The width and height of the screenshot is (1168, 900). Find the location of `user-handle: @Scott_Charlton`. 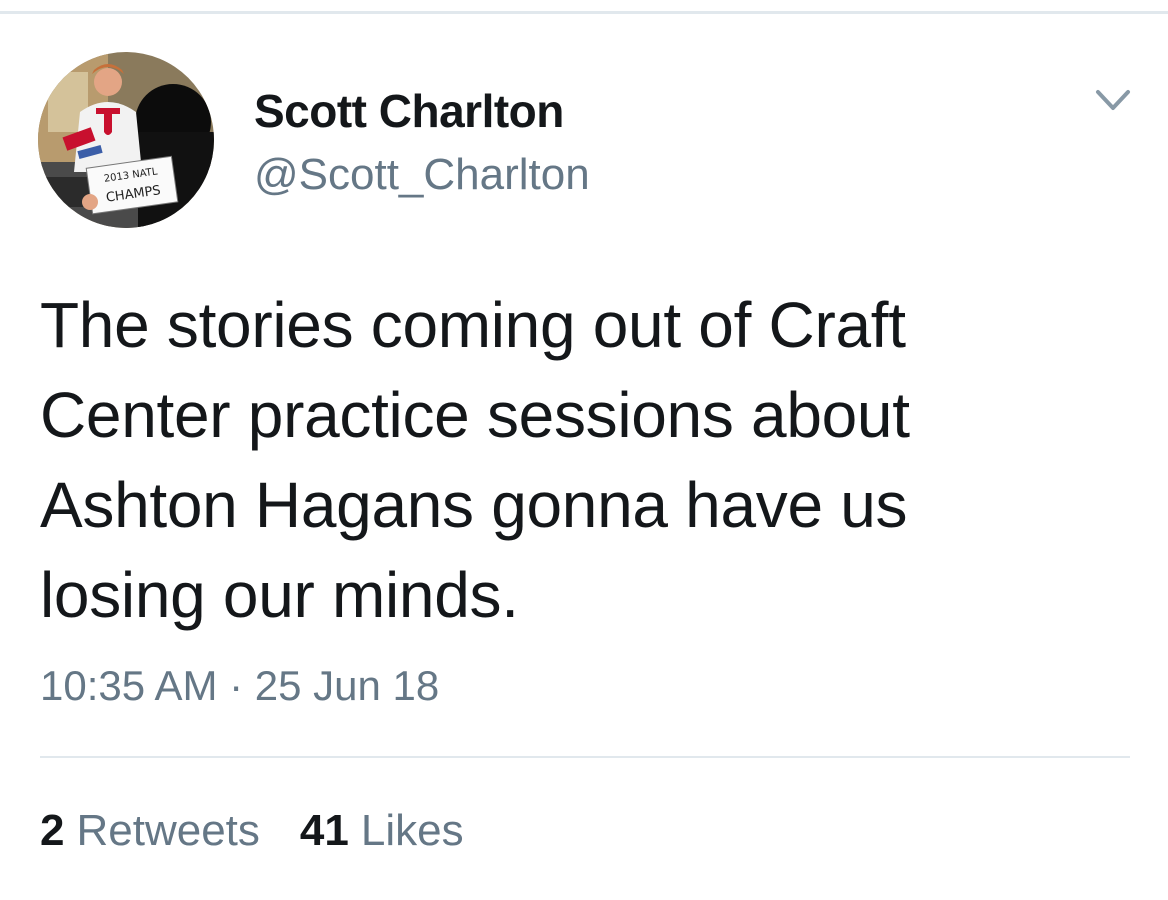

user-handle: @Scott_Charlton is located at coordinates (422, 175).